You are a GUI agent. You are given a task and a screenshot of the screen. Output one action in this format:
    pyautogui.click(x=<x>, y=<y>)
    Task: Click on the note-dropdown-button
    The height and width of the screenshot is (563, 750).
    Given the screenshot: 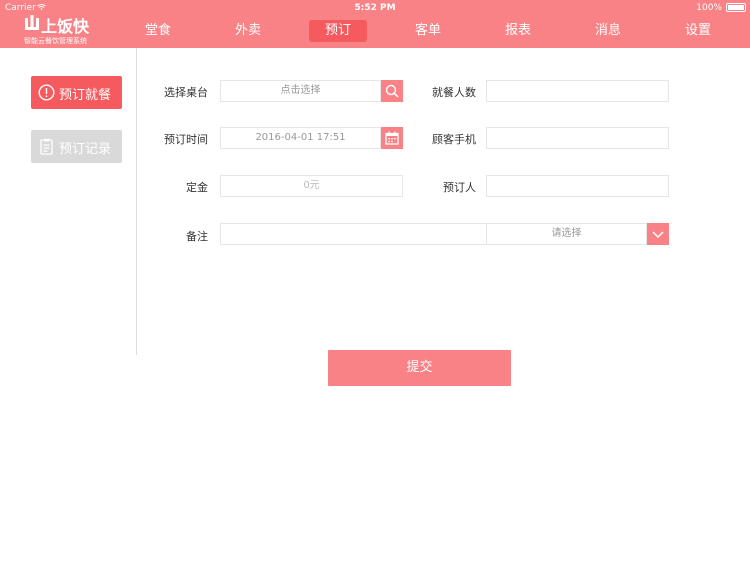 What is the action you would take?
    pyautogui.click(x=658, y=234)
    